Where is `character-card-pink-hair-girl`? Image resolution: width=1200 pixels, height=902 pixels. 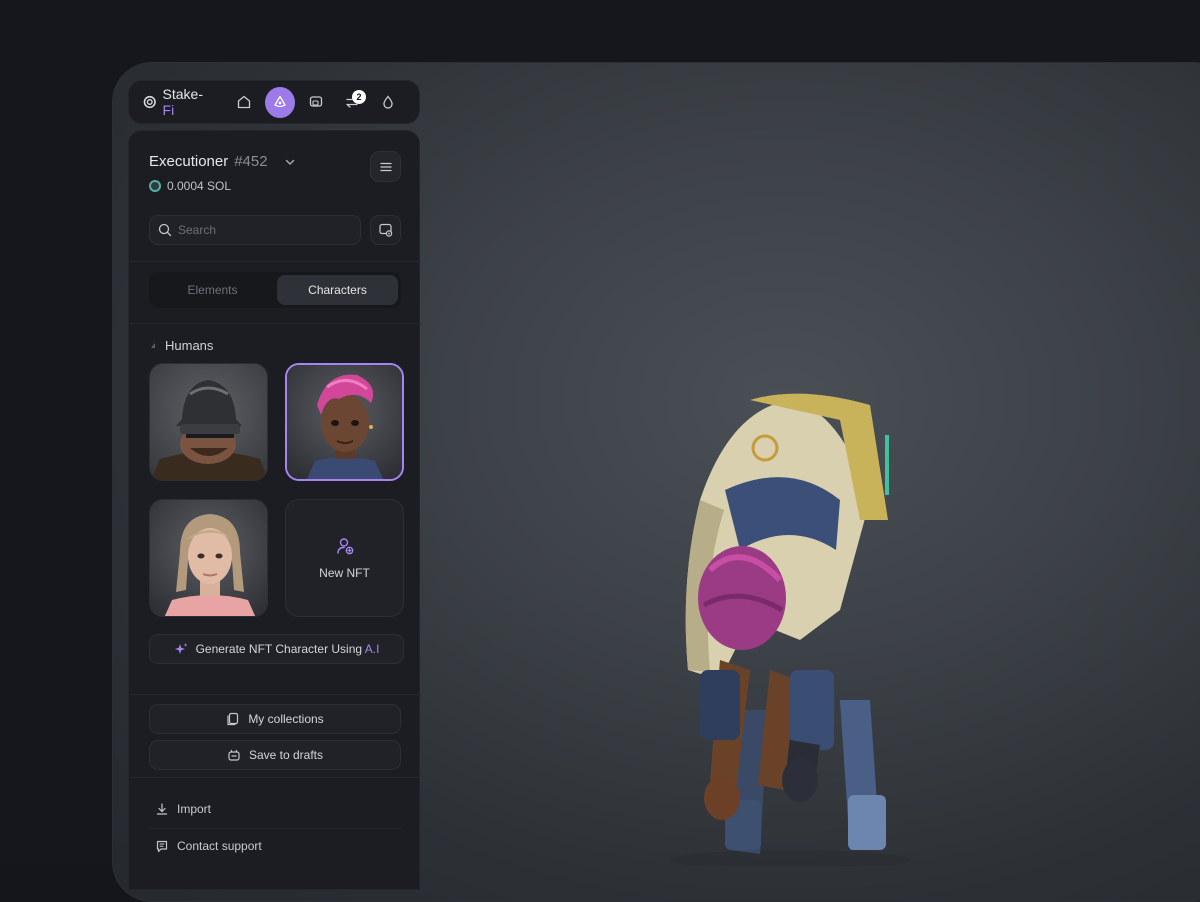 character-card-pink-hair-girl is located at coordinates (344, 422).